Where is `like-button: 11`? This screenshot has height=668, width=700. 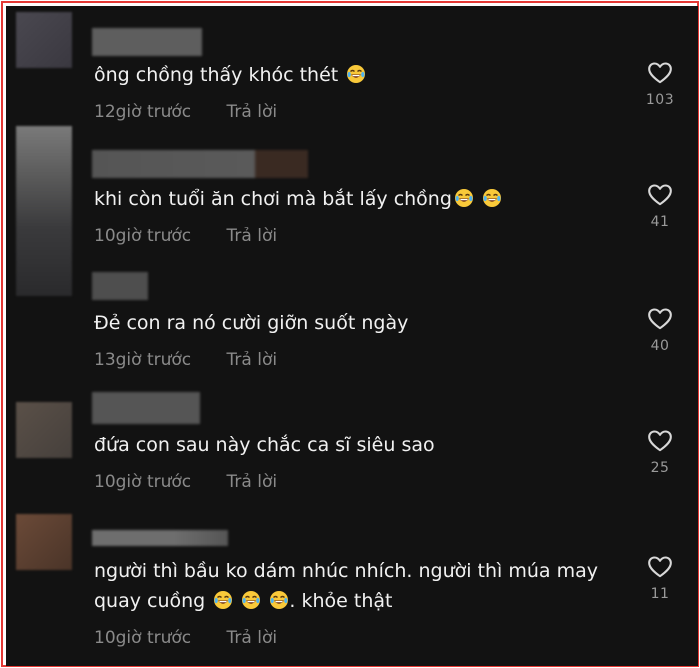
like-button: 11 is located at coordinates (660, 578).